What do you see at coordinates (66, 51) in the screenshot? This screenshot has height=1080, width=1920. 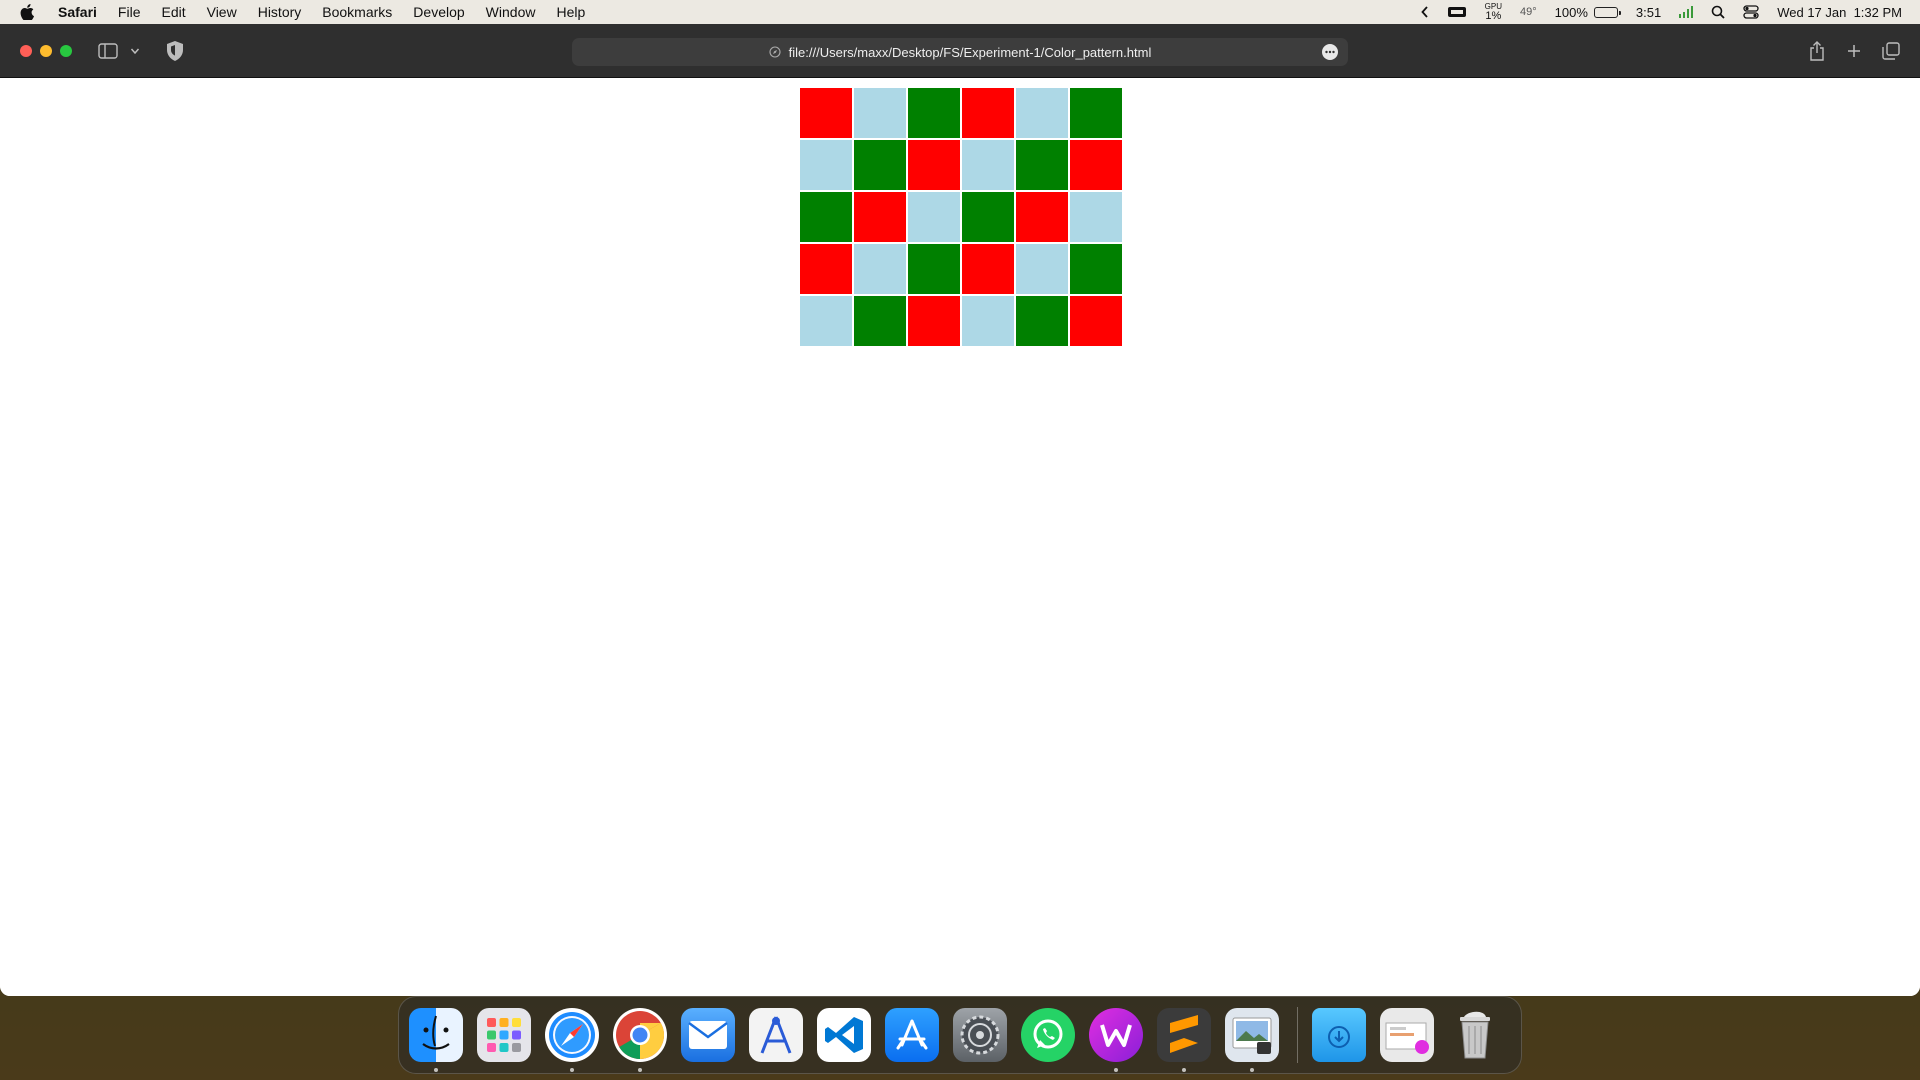 I see `fullscreen-window-button` at bounding box center [66, 51].